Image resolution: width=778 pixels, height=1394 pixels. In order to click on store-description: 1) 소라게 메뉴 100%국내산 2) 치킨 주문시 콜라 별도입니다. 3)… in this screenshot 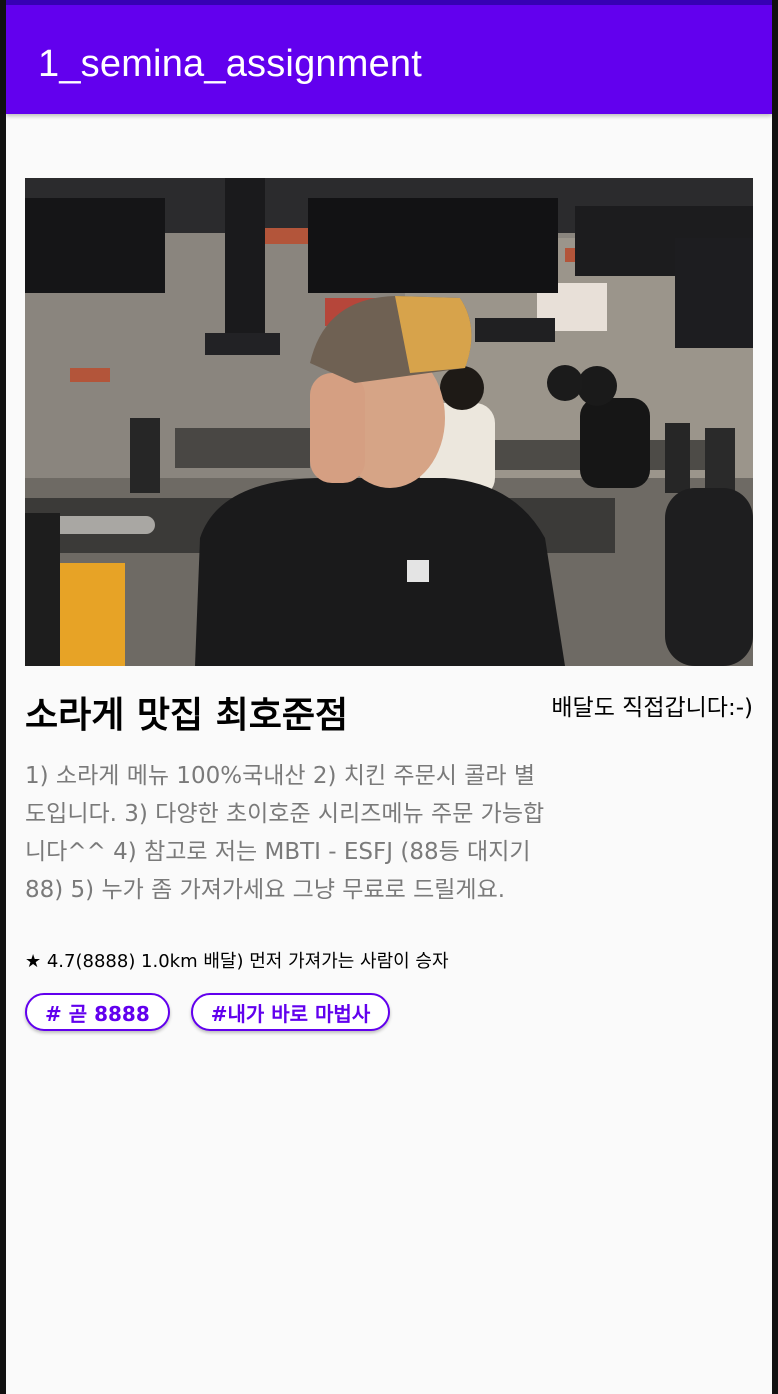, I will do `click(285, 833)`.